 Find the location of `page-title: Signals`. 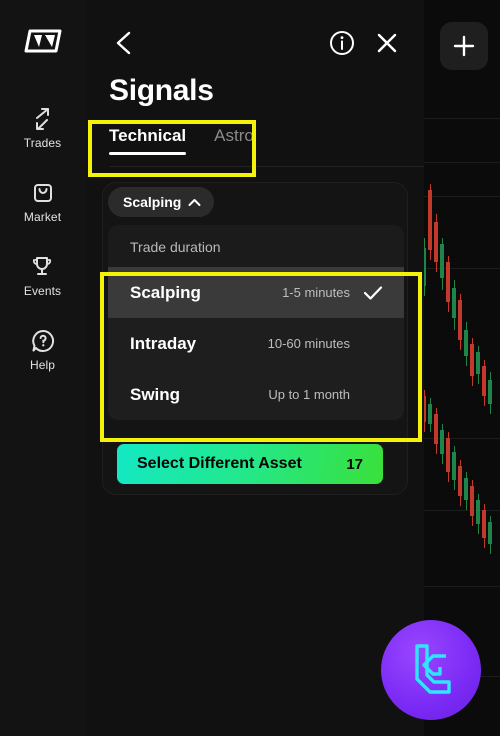

page-title: Signals is located at coordinates (161, 90).